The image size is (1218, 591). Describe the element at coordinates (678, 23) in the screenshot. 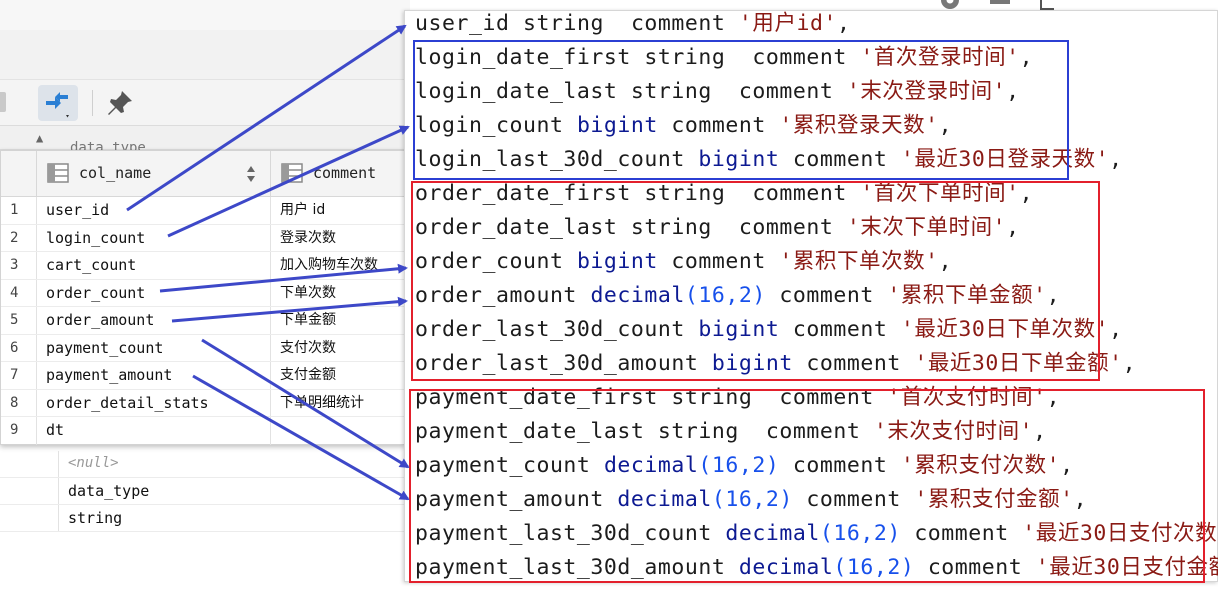

I see `comment-keyword: comment` at that location.